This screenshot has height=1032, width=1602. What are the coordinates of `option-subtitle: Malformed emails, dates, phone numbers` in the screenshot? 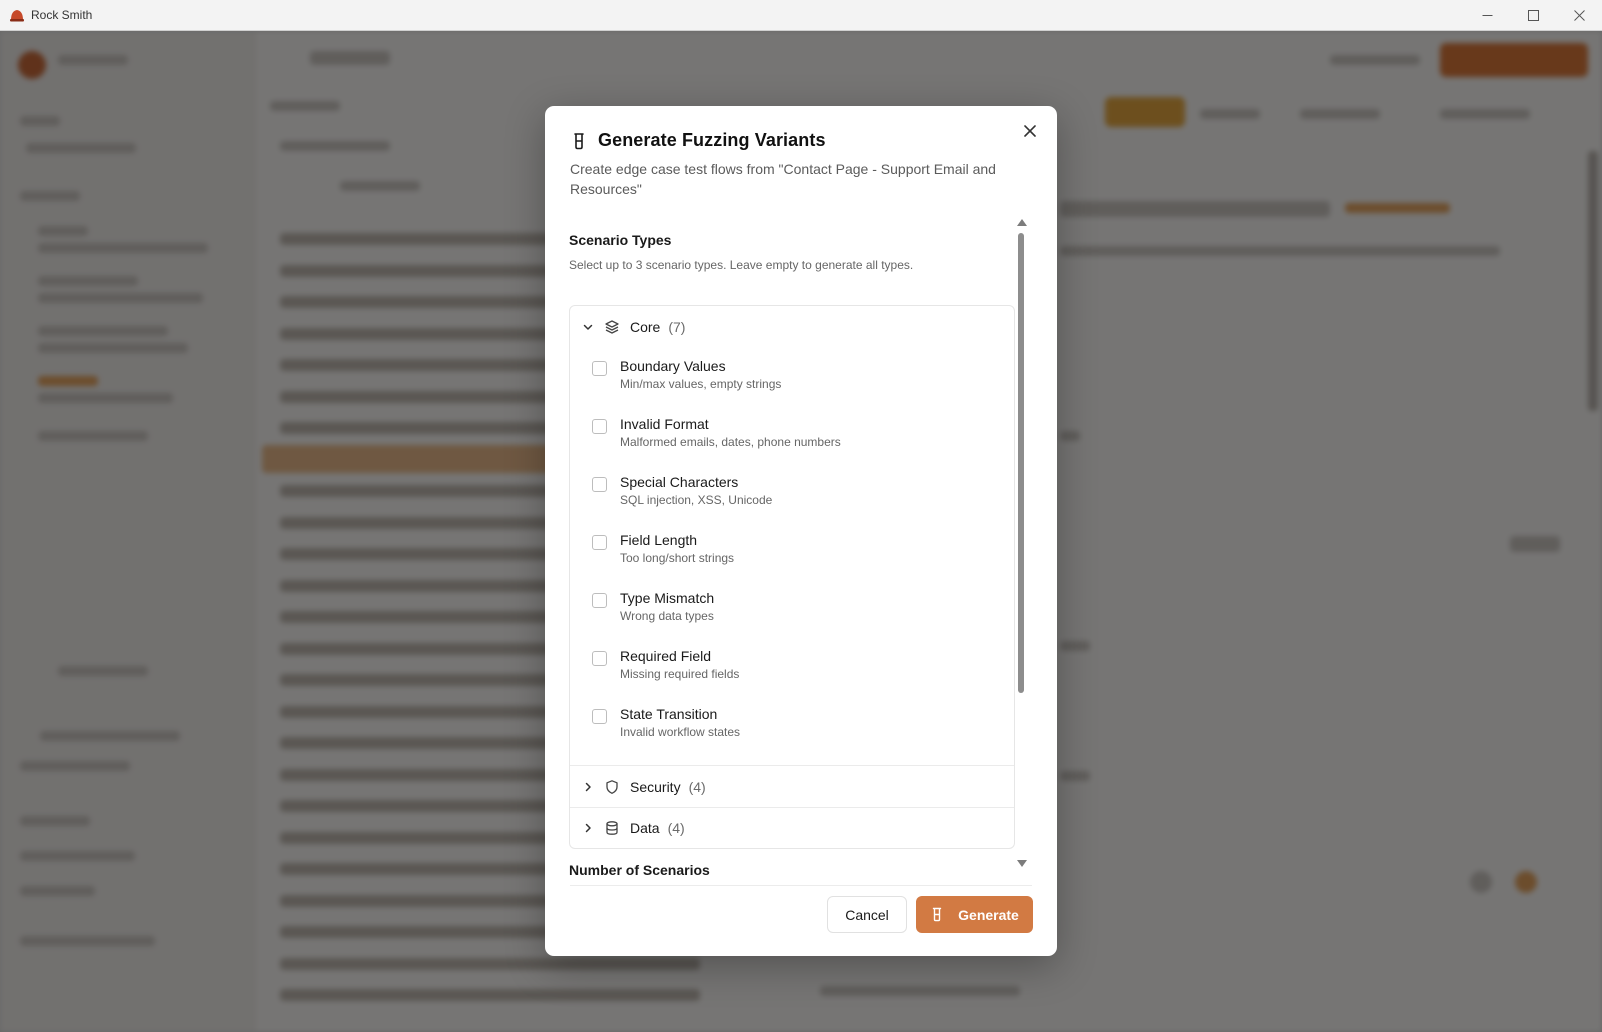 It's located at (730, 442).